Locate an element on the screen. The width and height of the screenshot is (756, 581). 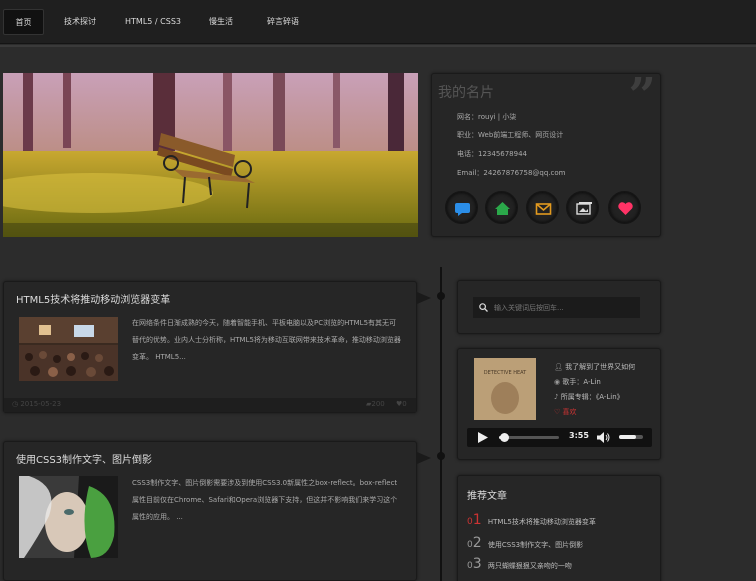
song-title: 👤︎ 我了解到了世界又如何 is located at coordinates (595, 367).